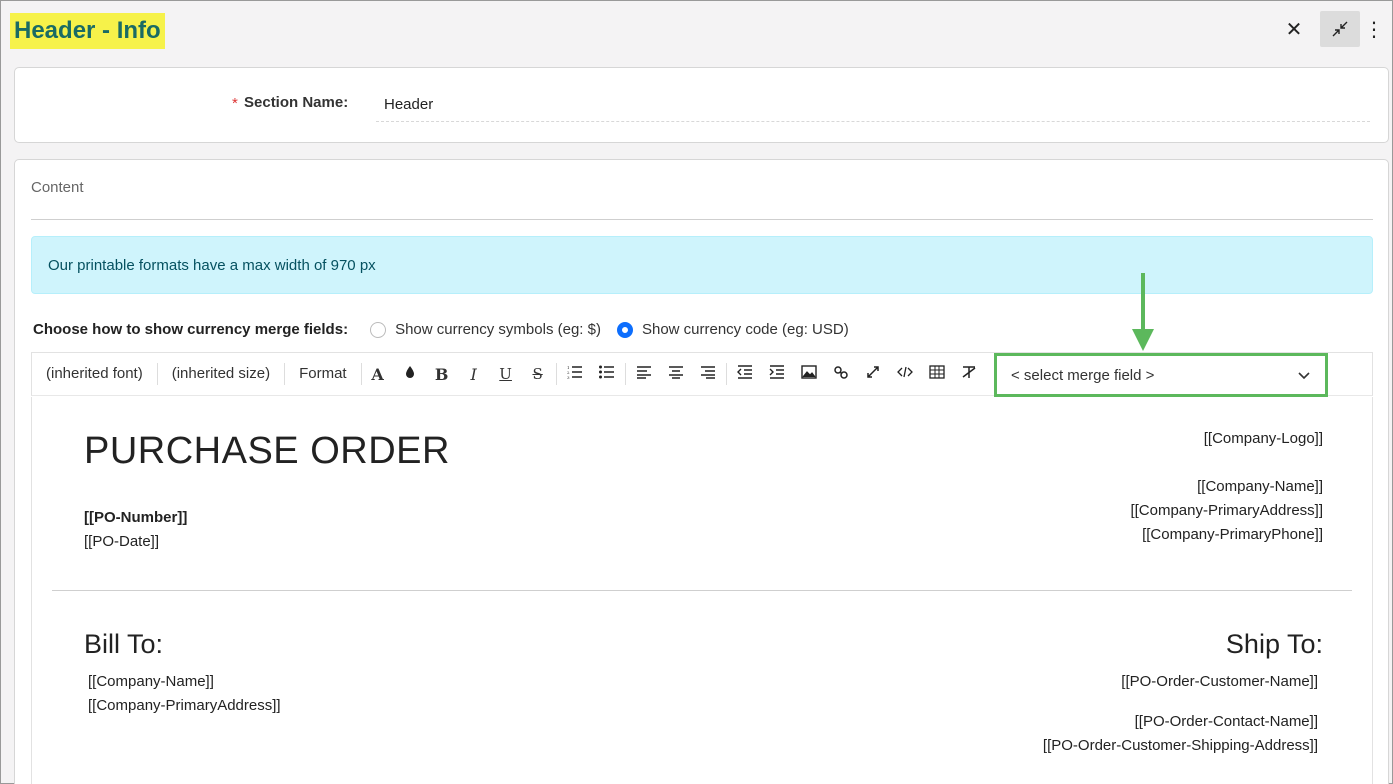 This screenshot has height=784, width=1393. I want to click on window-title: Header - Info, so click(87, 31).